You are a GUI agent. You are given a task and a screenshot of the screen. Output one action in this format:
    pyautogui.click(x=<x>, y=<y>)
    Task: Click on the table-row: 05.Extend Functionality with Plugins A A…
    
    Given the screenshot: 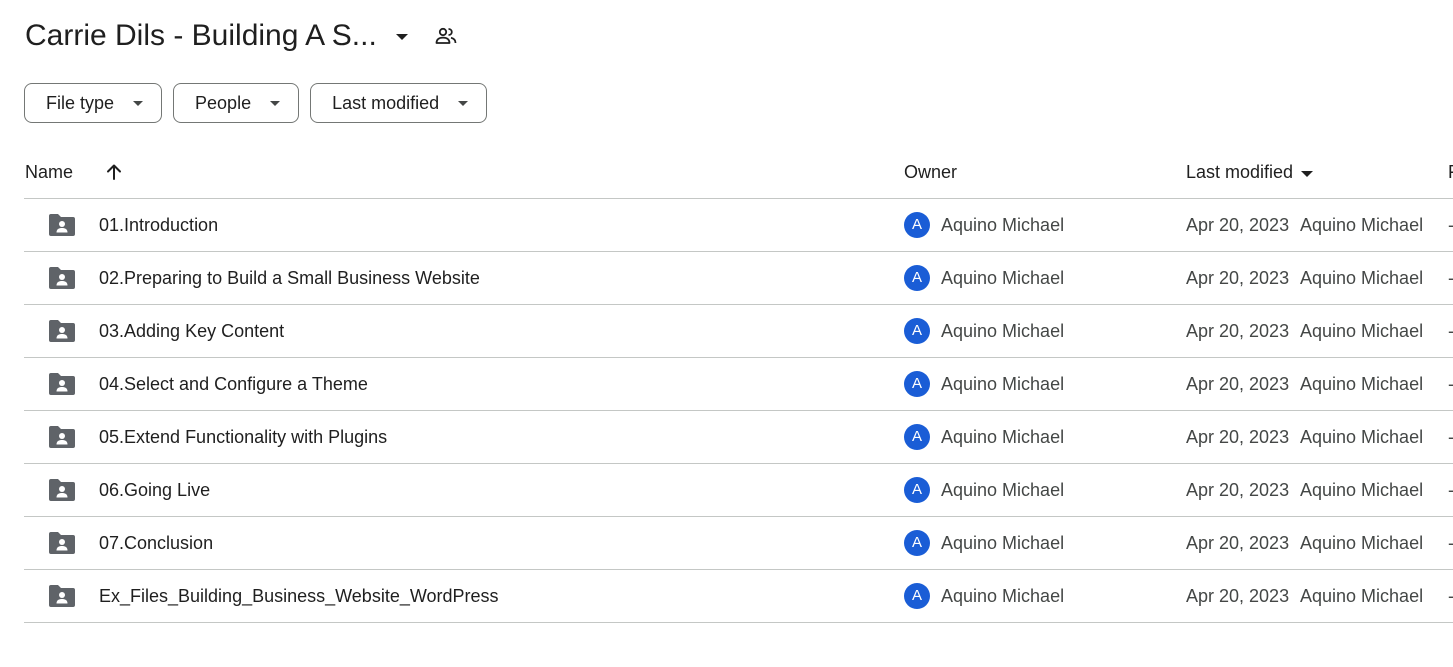 What is the action you would take?
    pyautogui.click(x=738, y=437)
    